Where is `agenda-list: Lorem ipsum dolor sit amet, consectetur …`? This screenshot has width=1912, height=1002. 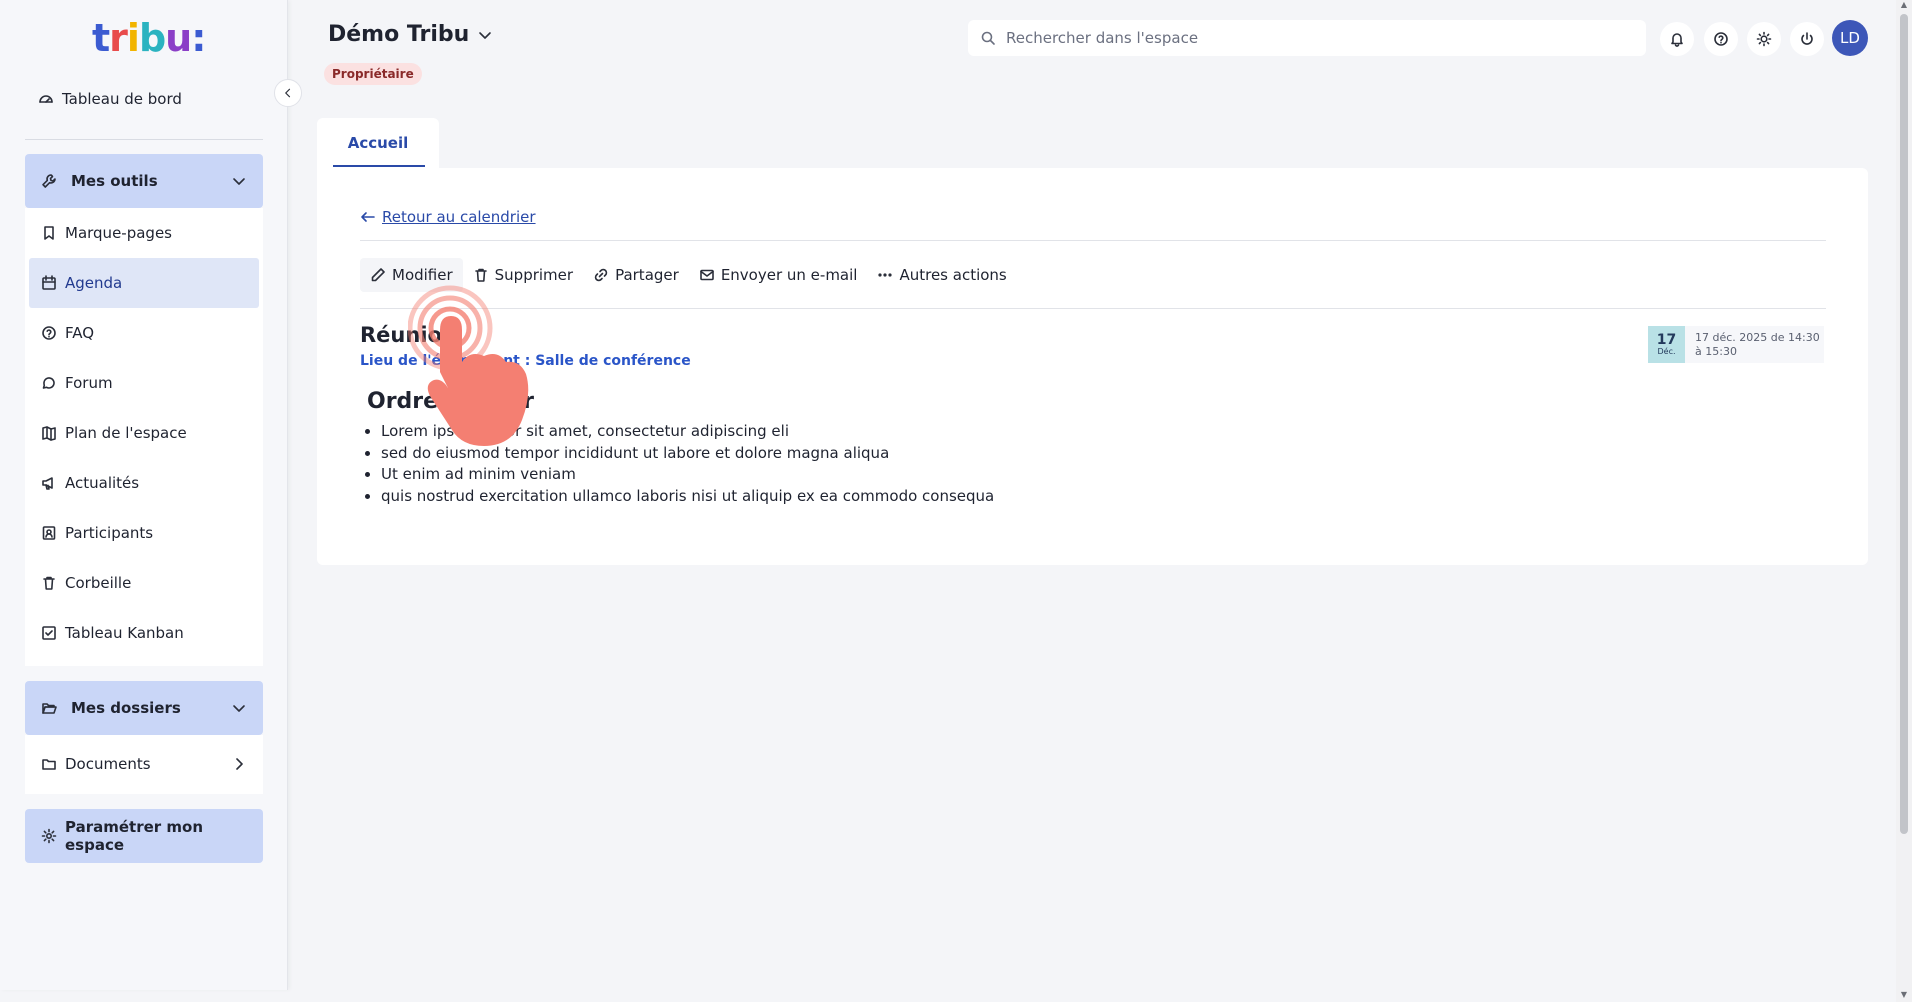 agenda-list: Lorem ipsum dolor sit amet, consectetur … is located at coordinates (687, 464).